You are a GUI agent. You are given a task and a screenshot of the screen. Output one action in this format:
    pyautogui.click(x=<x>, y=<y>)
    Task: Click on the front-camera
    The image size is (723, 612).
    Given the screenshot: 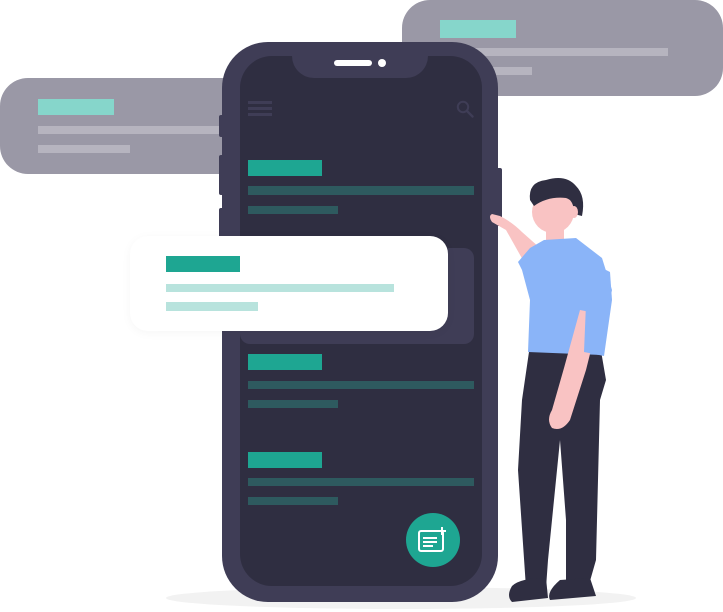 What is the action you would take?
    pyautogui.click(x=382, y=63)
    